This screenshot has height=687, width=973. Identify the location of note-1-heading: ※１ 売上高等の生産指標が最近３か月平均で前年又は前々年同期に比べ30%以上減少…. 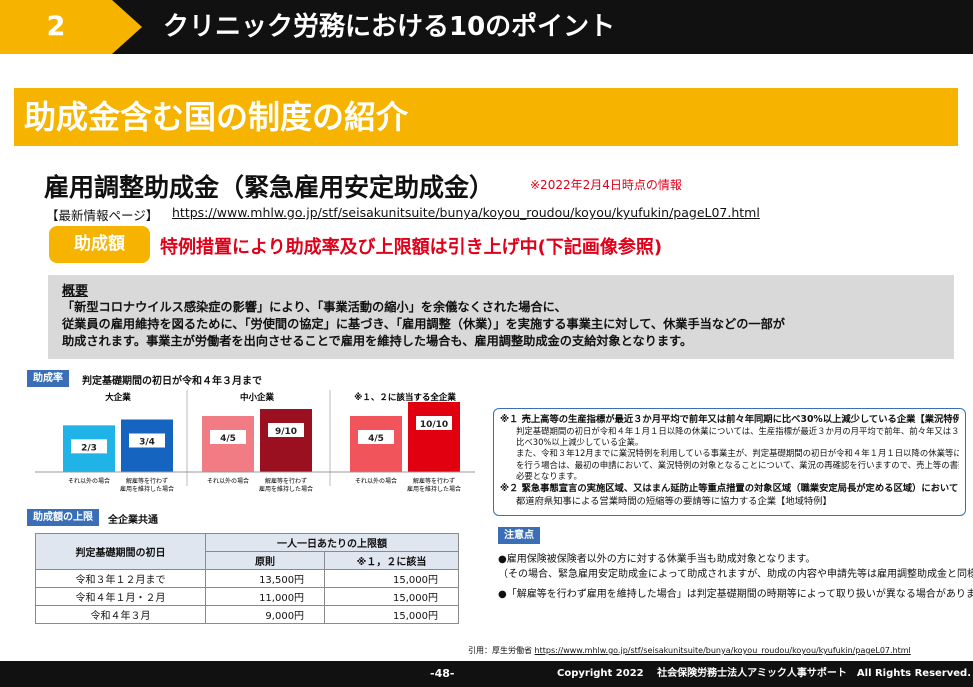
(729, 419).